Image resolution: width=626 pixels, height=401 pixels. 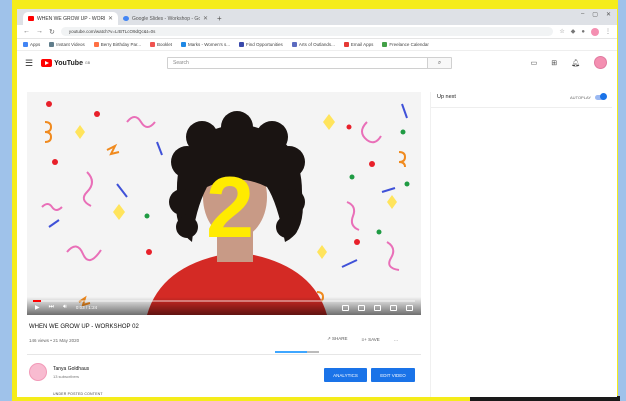 What do you see at coordinates (84, 327) in the screenshot?
I see `video-title: WHEN WE GROW UP - WORKSHOP 02` at bounding box center [84, 327].